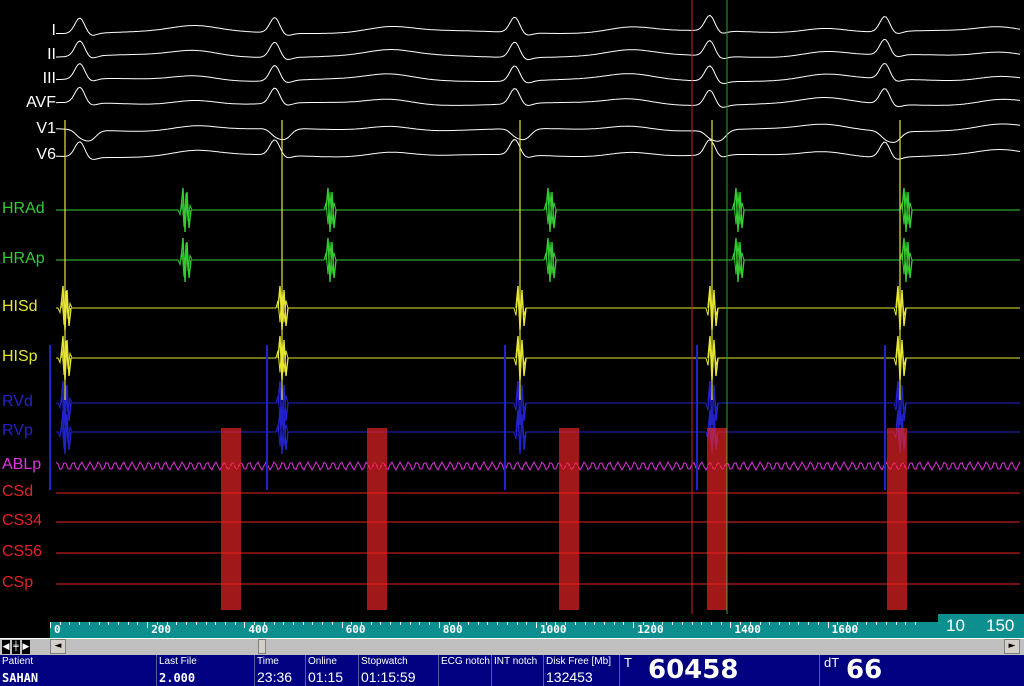 This screenshot has height=686, width=1024. Describe the element at coordinates (388, 677) in the screenshot. I see `stopwatch-value: 01:15:59` at that location.